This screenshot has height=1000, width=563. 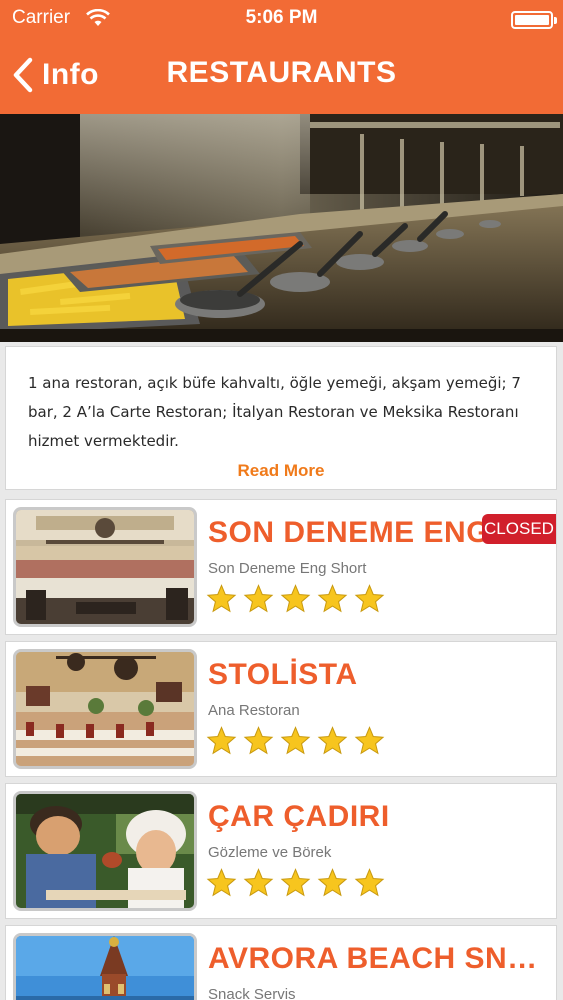 I want to click on restaurant-subtitle: Ana Restoran, so click(x=254, y=710).